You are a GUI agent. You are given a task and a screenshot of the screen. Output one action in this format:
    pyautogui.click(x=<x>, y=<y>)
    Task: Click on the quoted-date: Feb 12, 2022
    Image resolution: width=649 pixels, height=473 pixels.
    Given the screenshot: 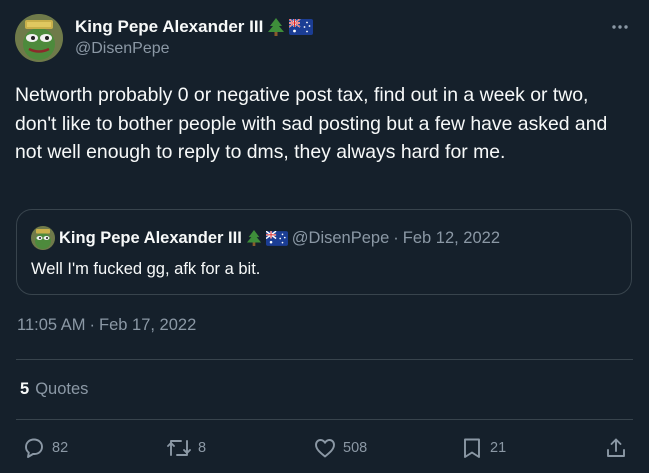 What is the action you would take?
    pyautogui.click(x=451, y=237)
    